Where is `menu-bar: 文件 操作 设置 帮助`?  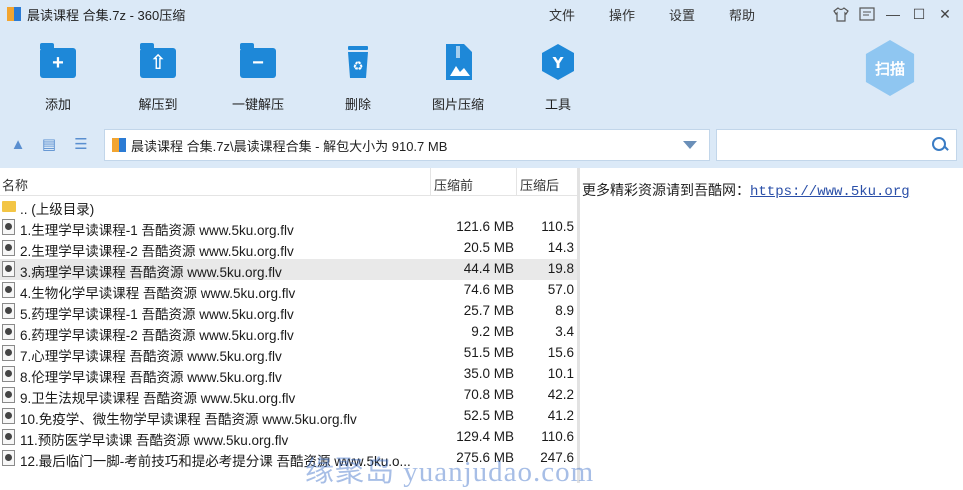
menu-bar: 文件 操作 设置 帮助 is located at coordinates (652, 14).